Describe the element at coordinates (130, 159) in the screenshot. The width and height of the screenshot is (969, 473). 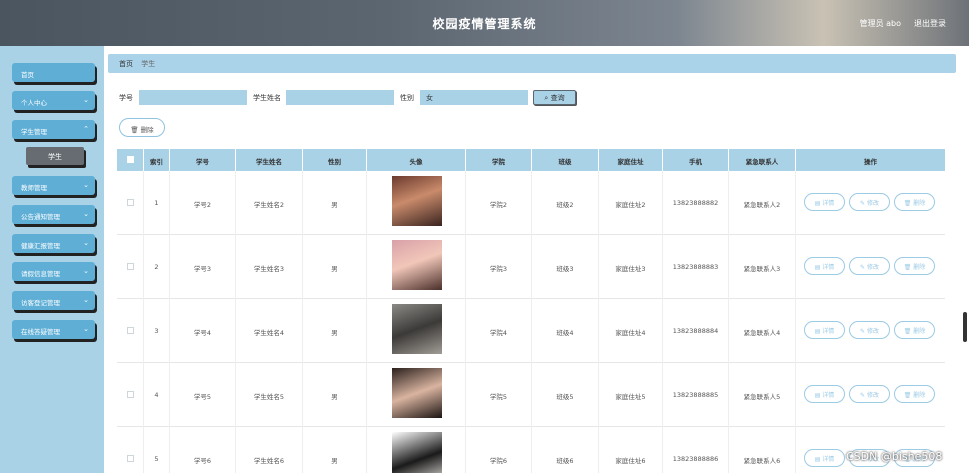
I see `select-all-checkbox` at that location.